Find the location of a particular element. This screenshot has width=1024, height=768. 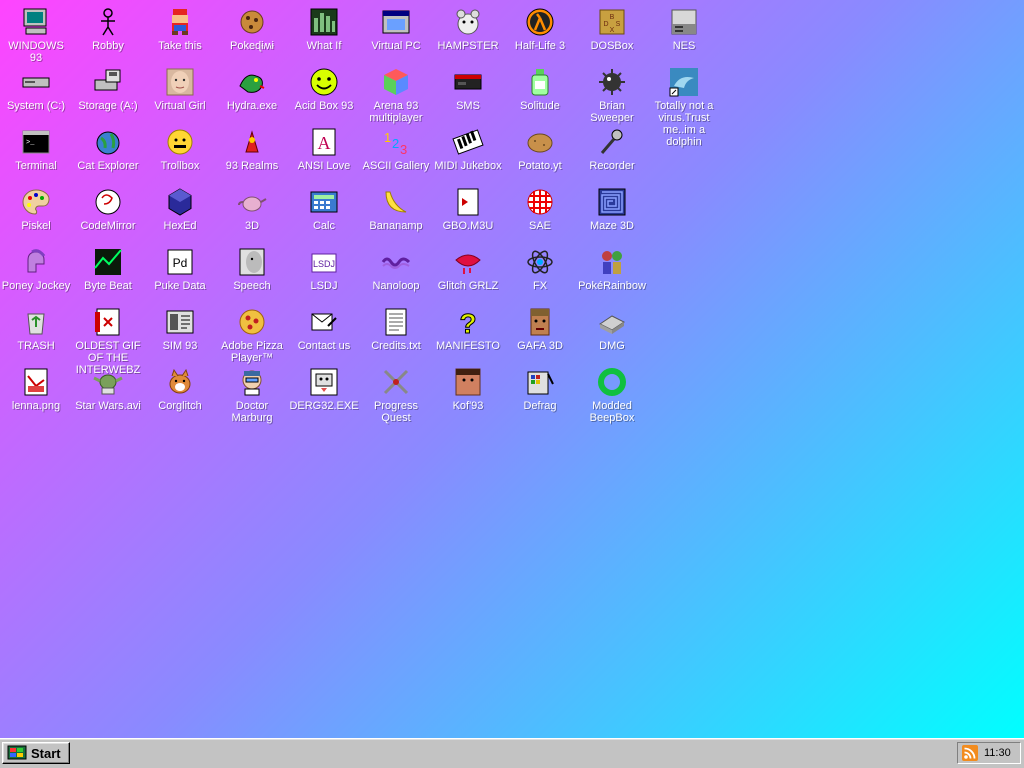

desktop-icon-label: FX is located at coordinates (540, 286).